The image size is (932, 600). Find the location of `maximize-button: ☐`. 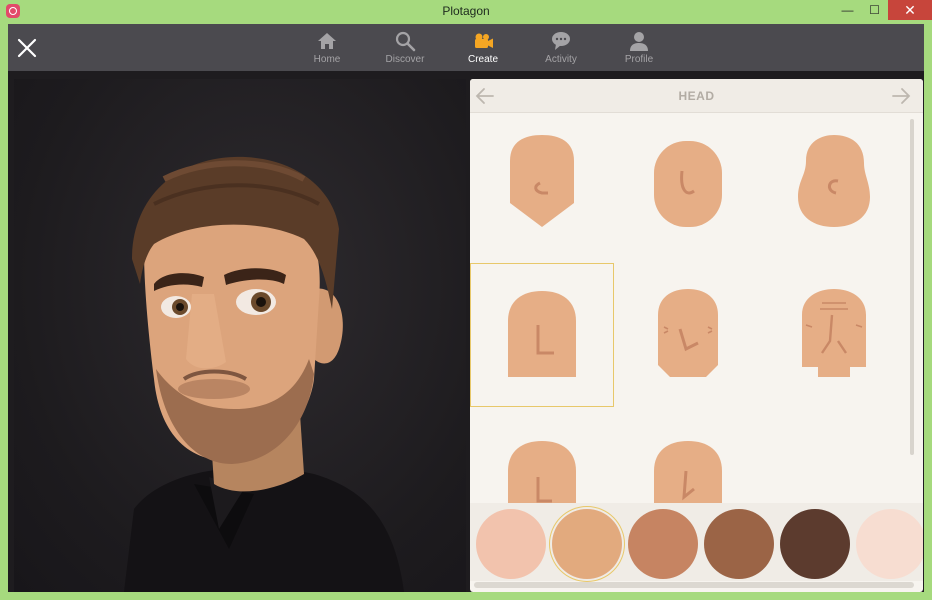

maximize-button: ☐ is located at coordinates (874, 10).